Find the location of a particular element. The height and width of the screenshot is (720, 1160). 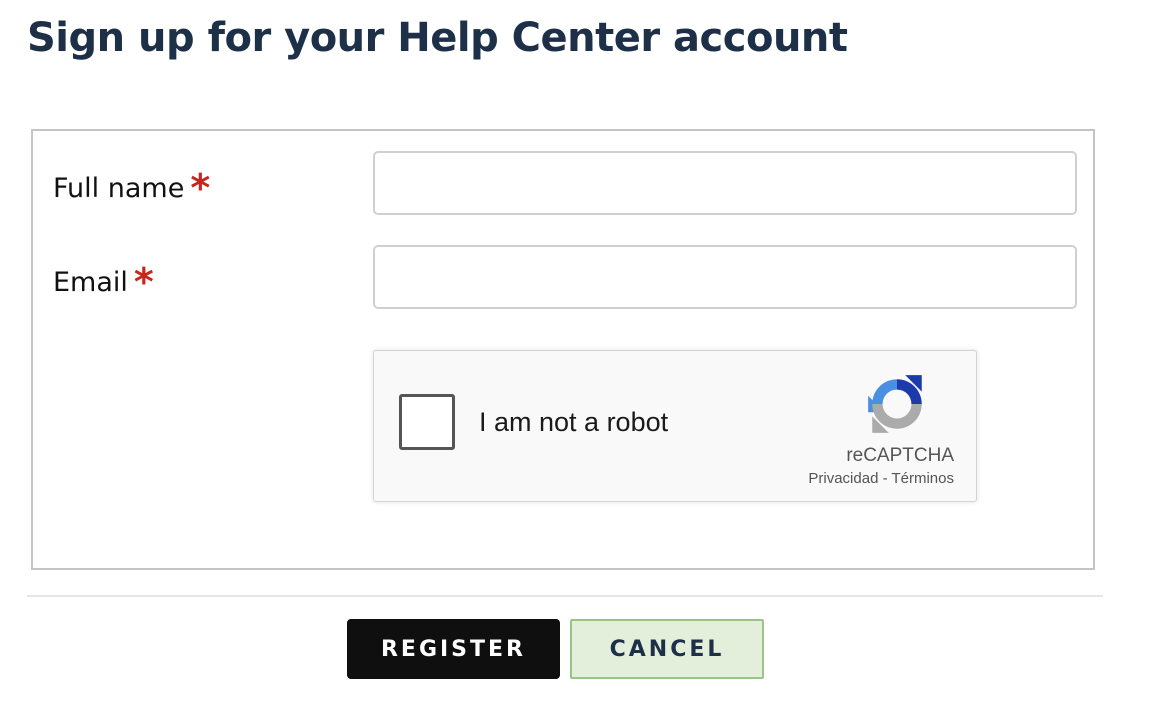

recaptcha-label: I am not a robot is located at coordinates (574, 422).